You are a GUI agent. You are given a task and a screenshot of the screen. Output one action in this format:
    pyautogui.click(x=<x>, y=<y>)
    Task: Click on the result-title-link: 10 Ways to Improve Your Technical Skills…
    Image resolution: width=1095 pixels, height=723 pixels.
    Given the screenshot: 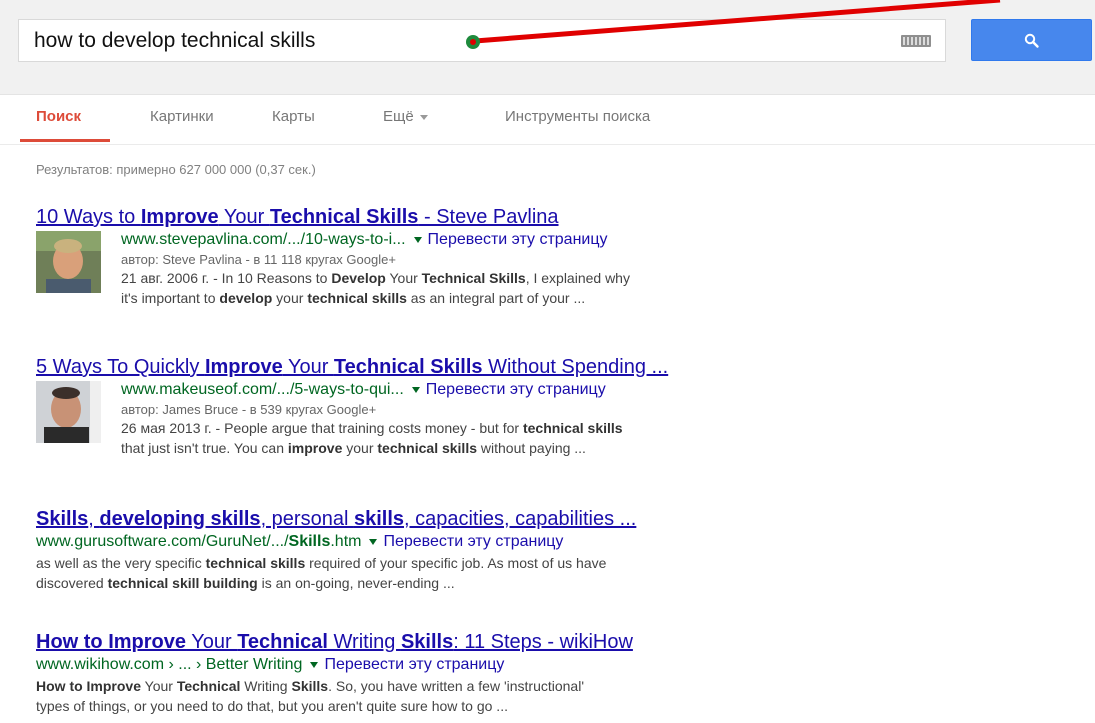 What is the action you would take?
    pyautogui.click(x=466, y=217)
    